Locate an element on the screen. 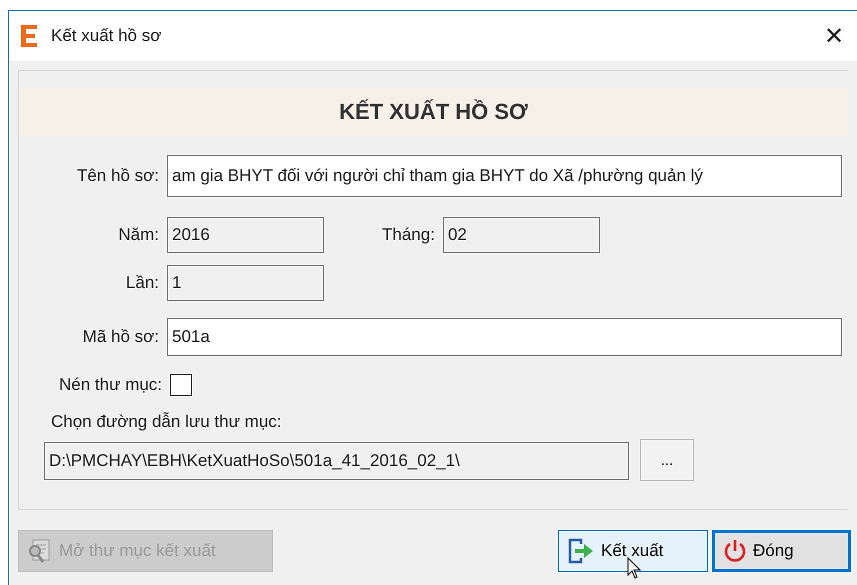  text-field: 1 is located at coordinates (245, 283).